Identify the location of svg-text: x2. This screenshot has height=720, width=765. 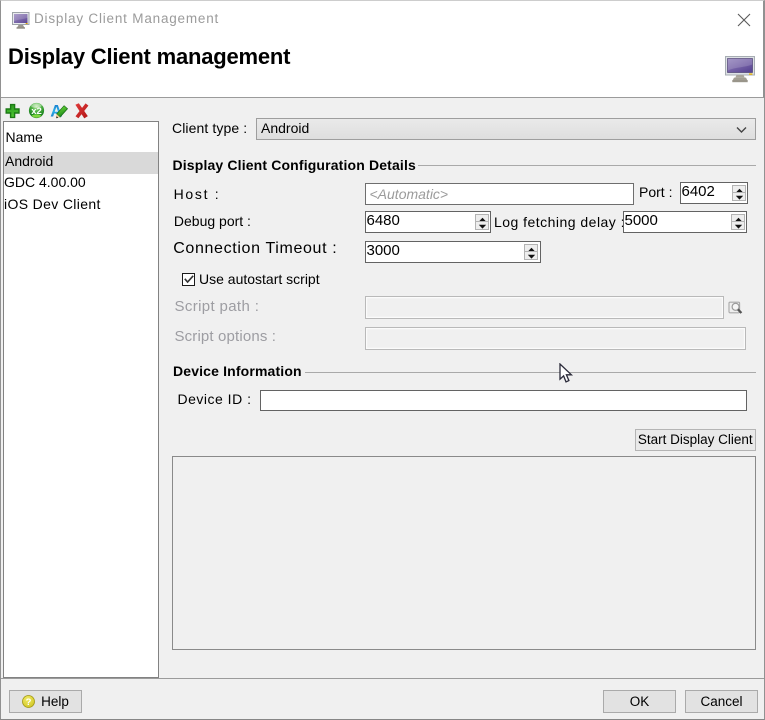
(36, 111).